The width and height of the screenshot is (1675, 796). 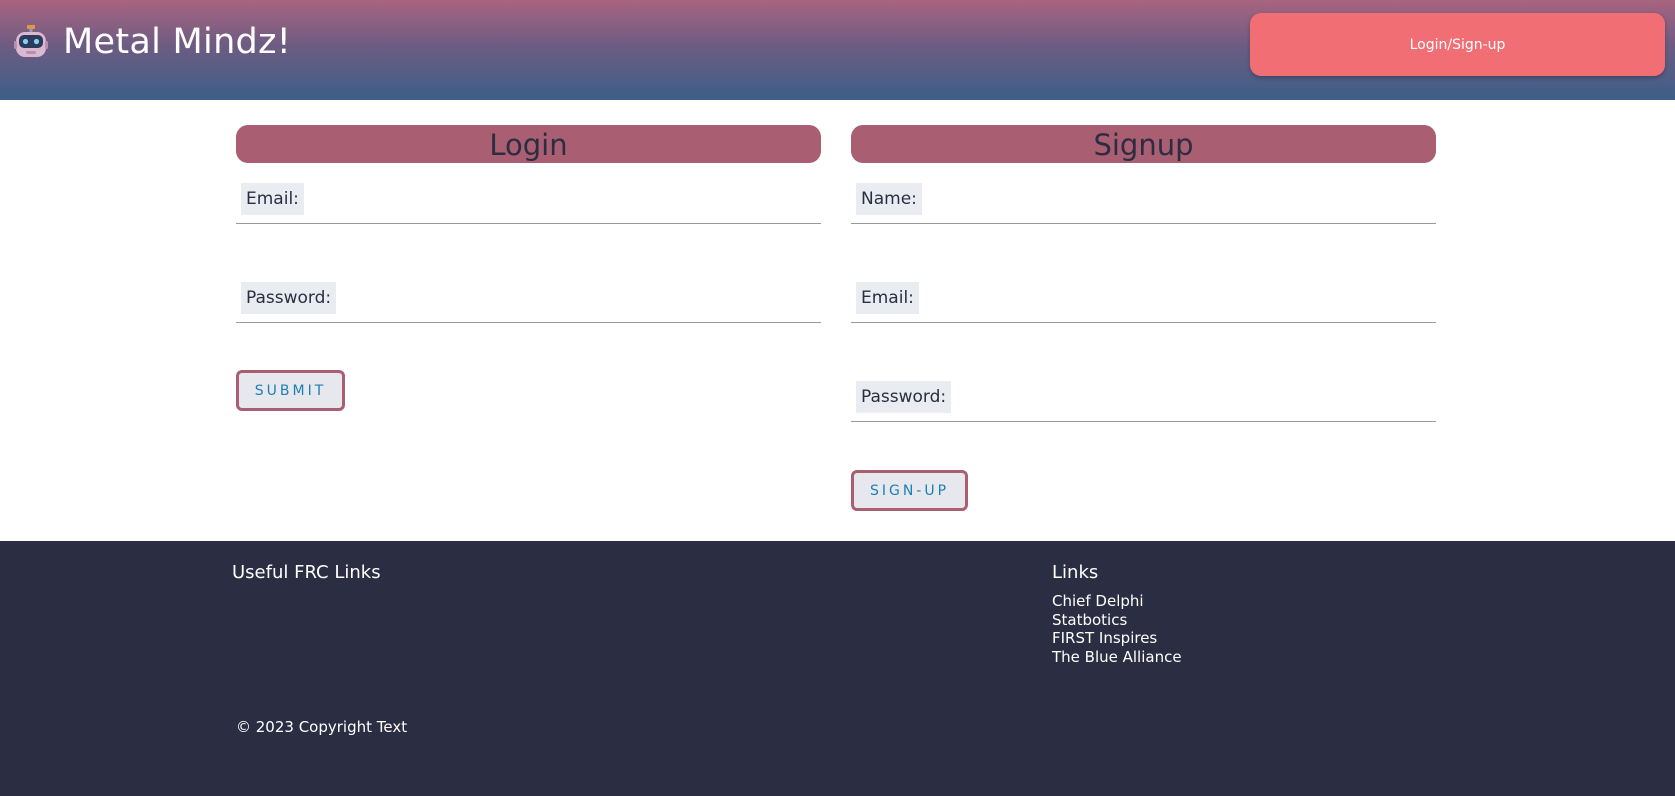 What do you see at coordinates (177, 42) in the screenshot?
I see `site-brand: Metal Mindz!` at bounding box center [177, 42].